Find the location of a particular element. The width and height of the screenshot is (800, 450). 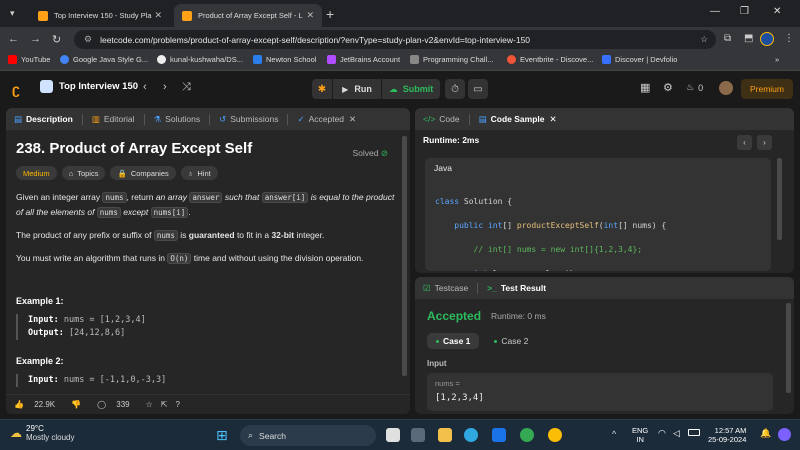

settings-gear-icon: ⚙ is located at coordinates (668, 87).